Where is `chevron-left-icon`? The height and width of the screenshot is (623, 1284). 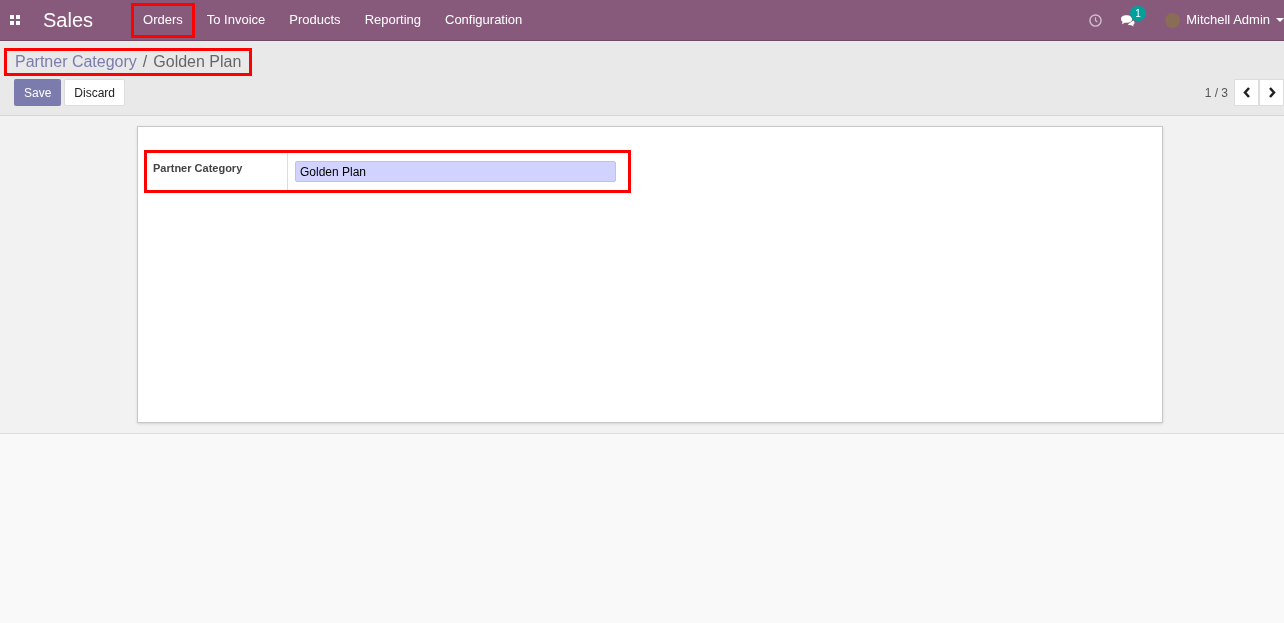
chevron-left-icon is located at coordinates (1246, 92).